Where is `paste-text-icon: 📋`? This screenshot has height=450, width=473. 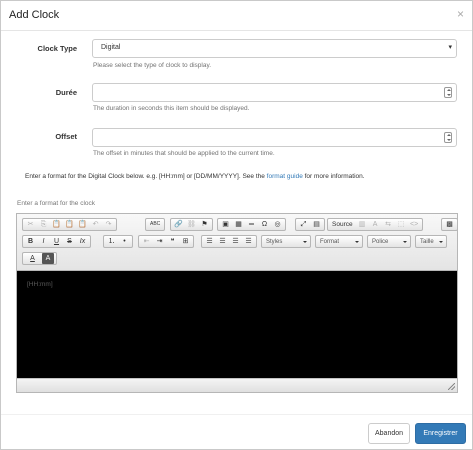
paste-text-icon: 📋 is located at coordinates (69, 224).